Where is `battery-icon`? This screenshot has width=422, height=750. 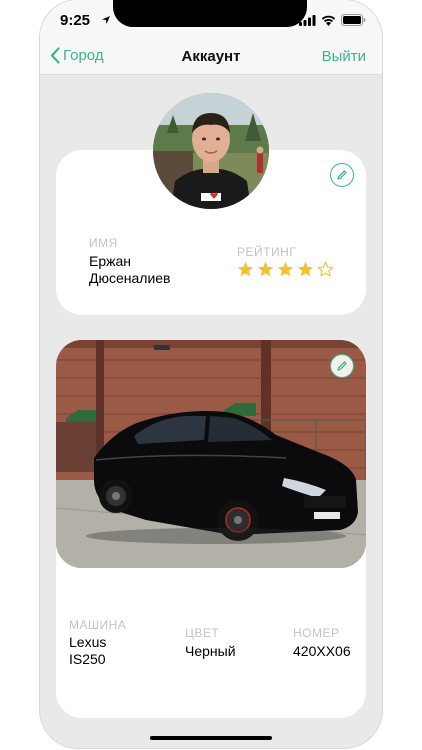 battery-icon is located at coordinates (353, 20).